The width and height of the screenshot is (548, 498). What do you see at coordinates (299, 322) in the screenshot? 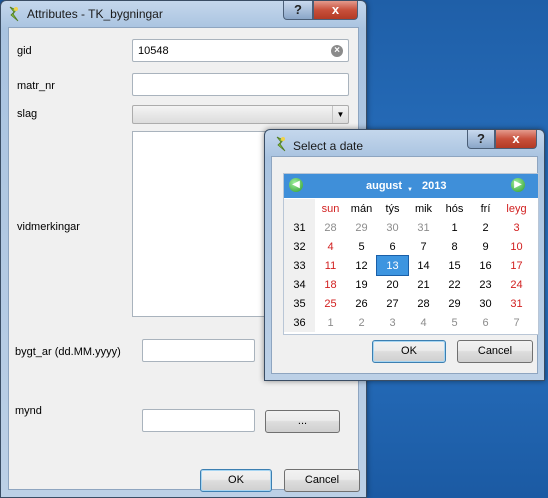
I see `week-number: 36` at bounding box center [299, 322].